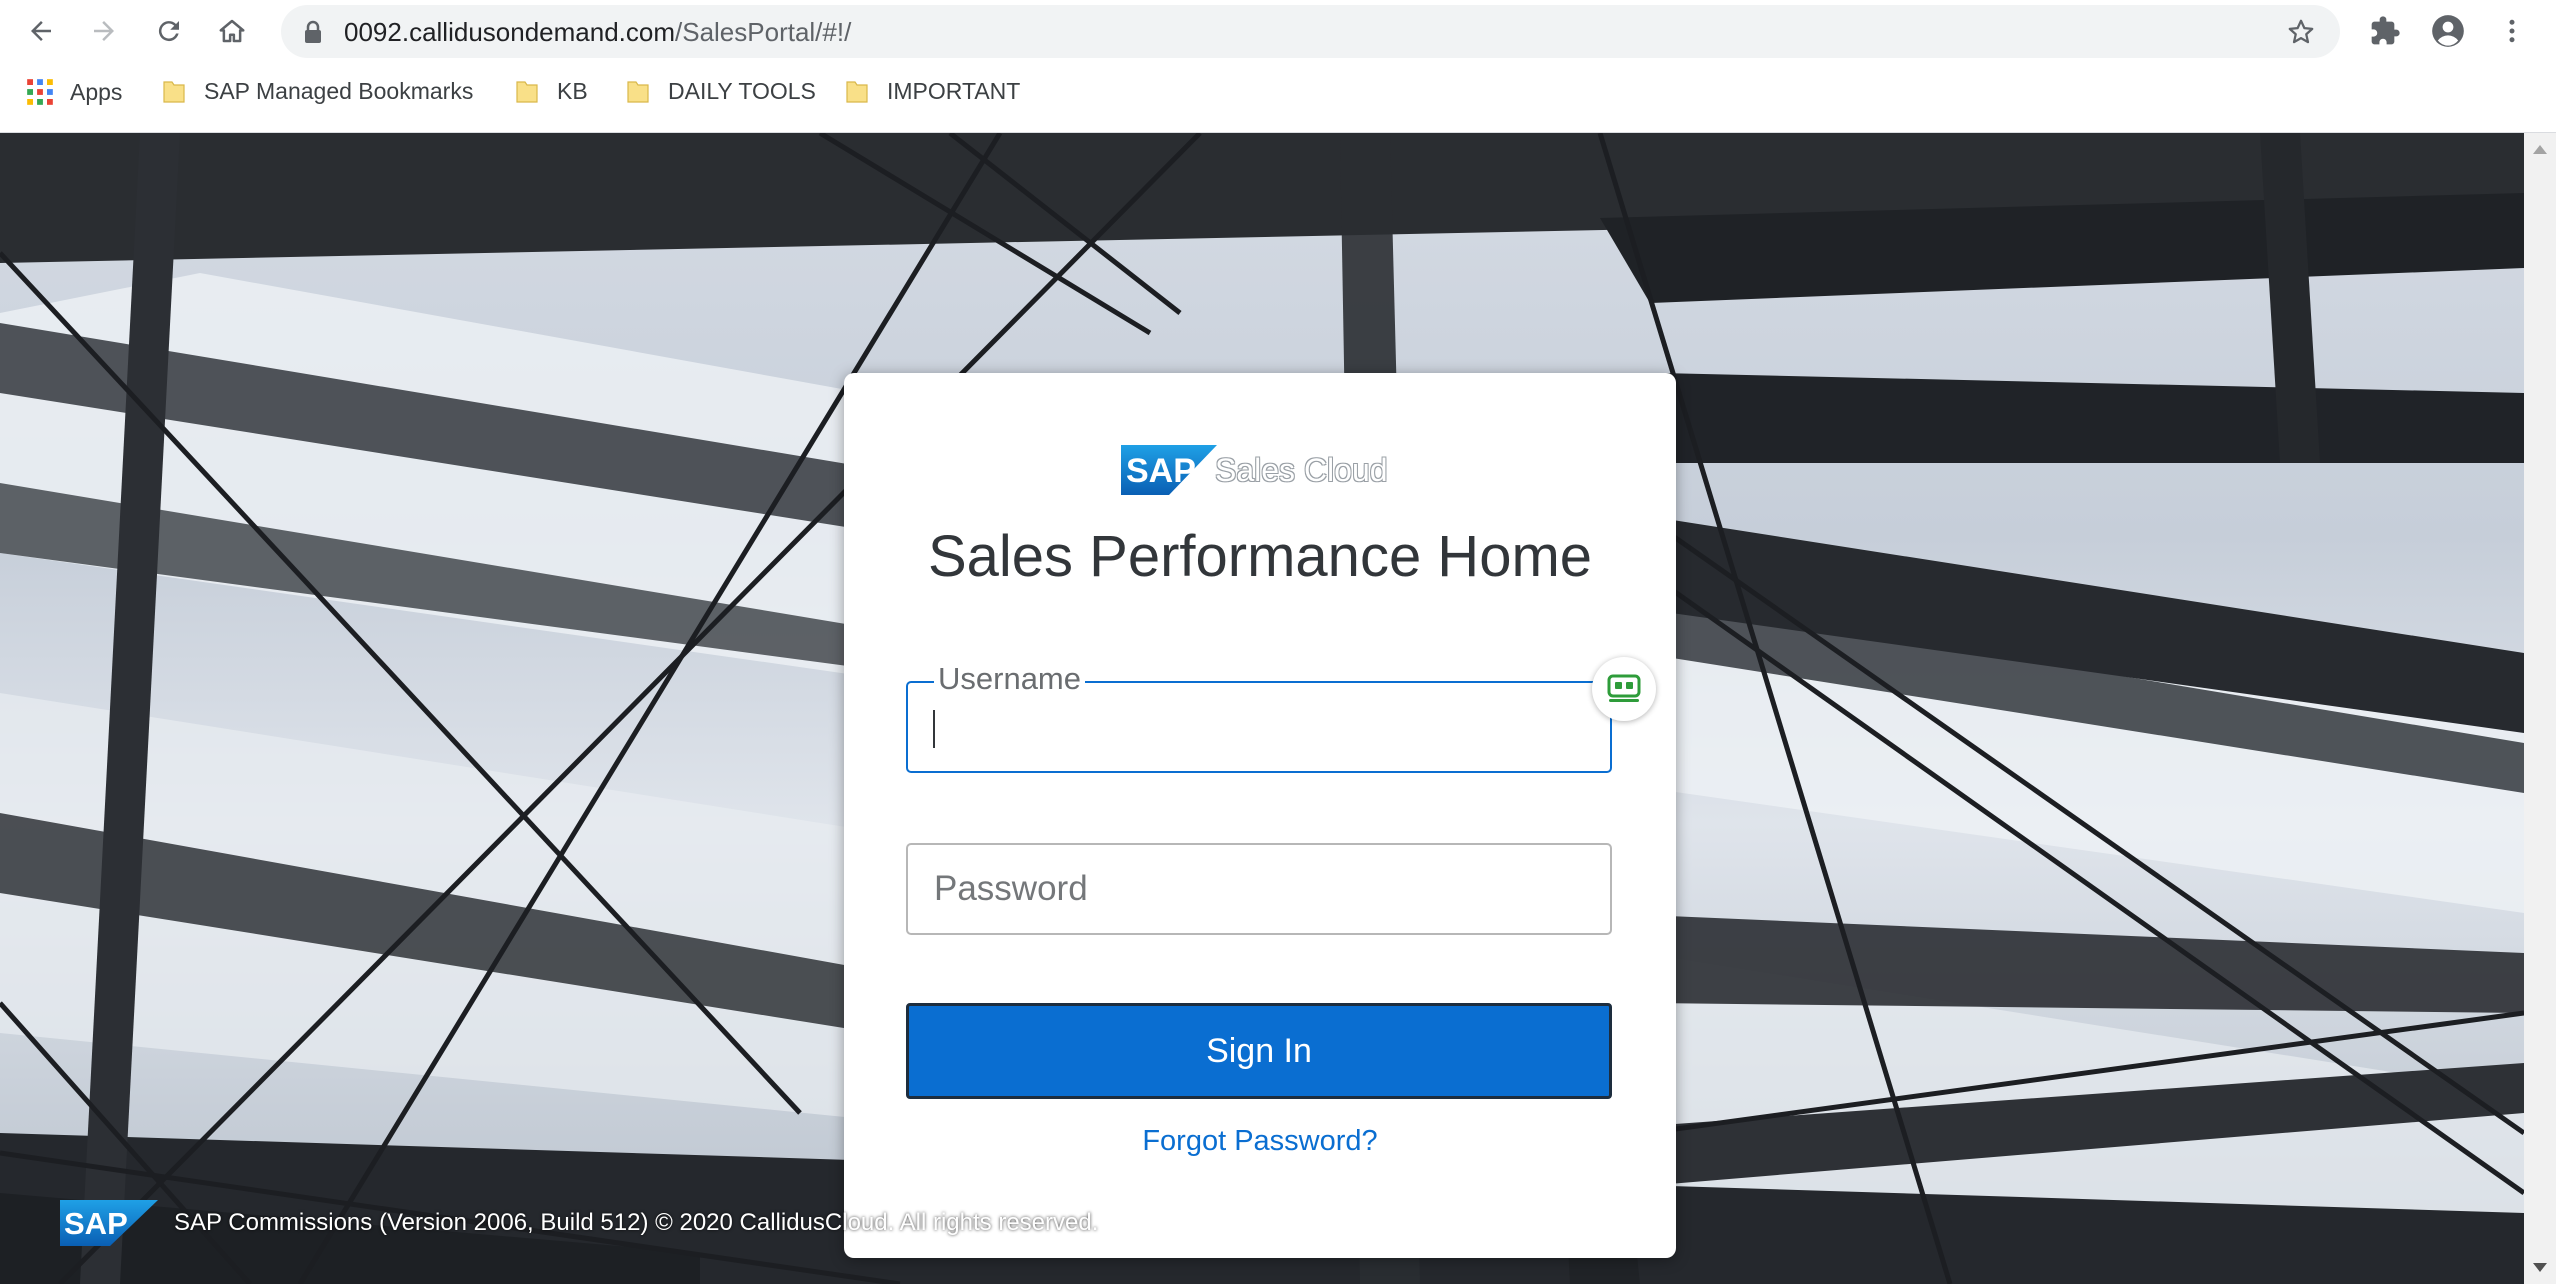 This screenshot has width=2556, height=1284. Describe the element at coordinates (40, 92) in the screenshot. I see `apps-grid-icon` at that location.